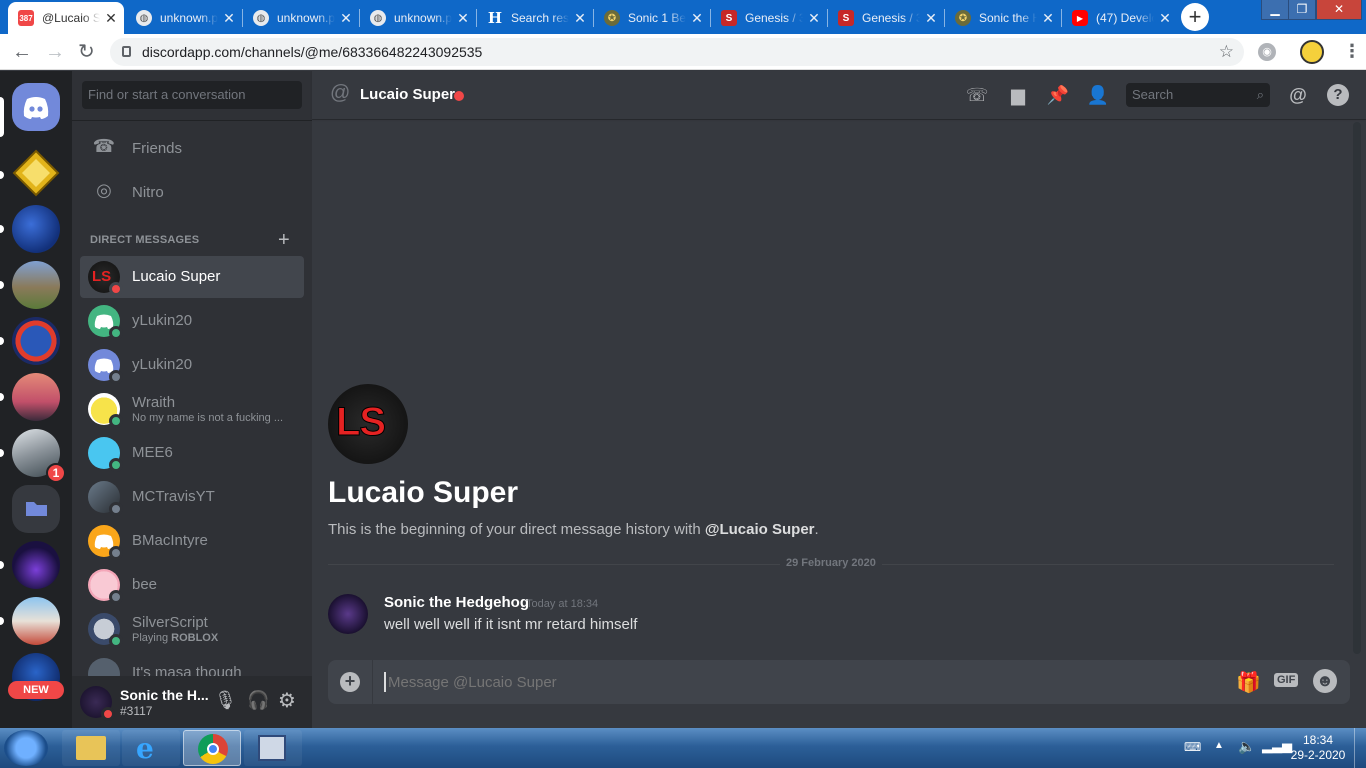 The height and width of the screenshot is (768, 1366). Describe the element at coordinates (1246, 746) in the screenshot. I see `volume-icon: 🔈` at that location.